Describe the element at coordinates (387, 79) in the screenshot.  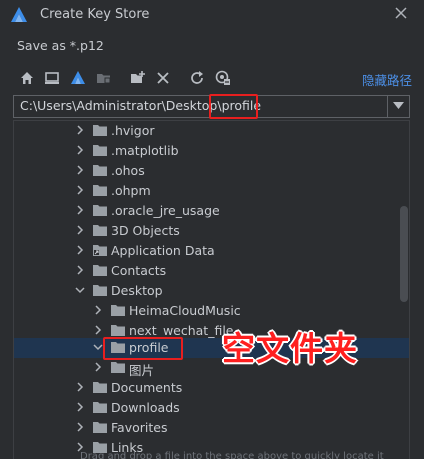
I see `hide-path-link: 隐藏路径` at that location.